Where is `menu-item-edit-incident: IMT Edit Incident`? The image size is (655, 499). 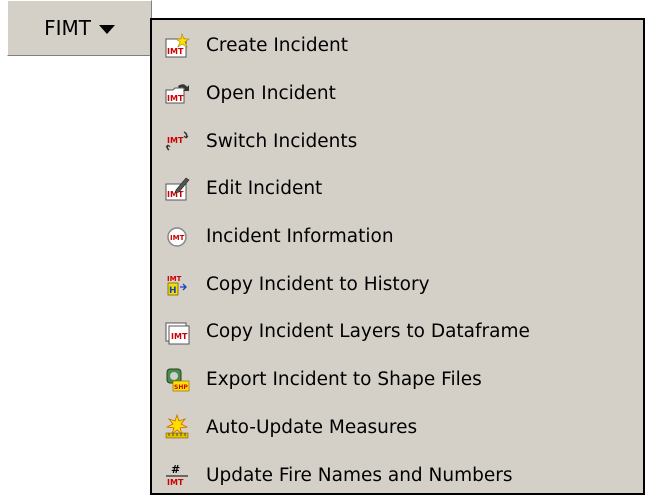 menu-item-edit-incident: IMT Edit Incident is located at coordinates (397, 189).